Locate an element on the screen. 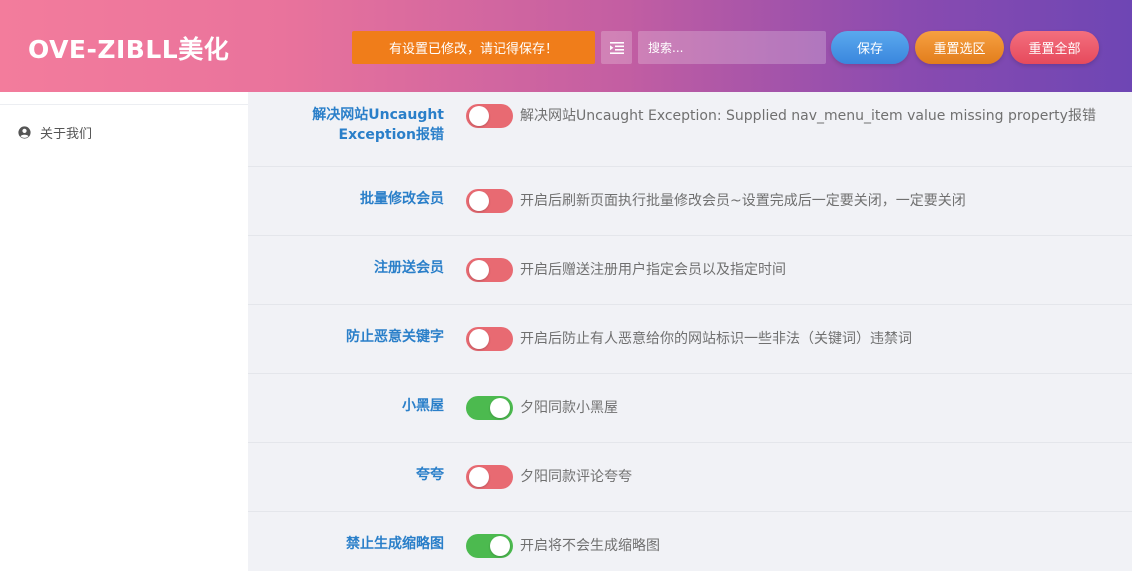  setting-label: 防止恶意关键字 is located at coordinates (395, 337).